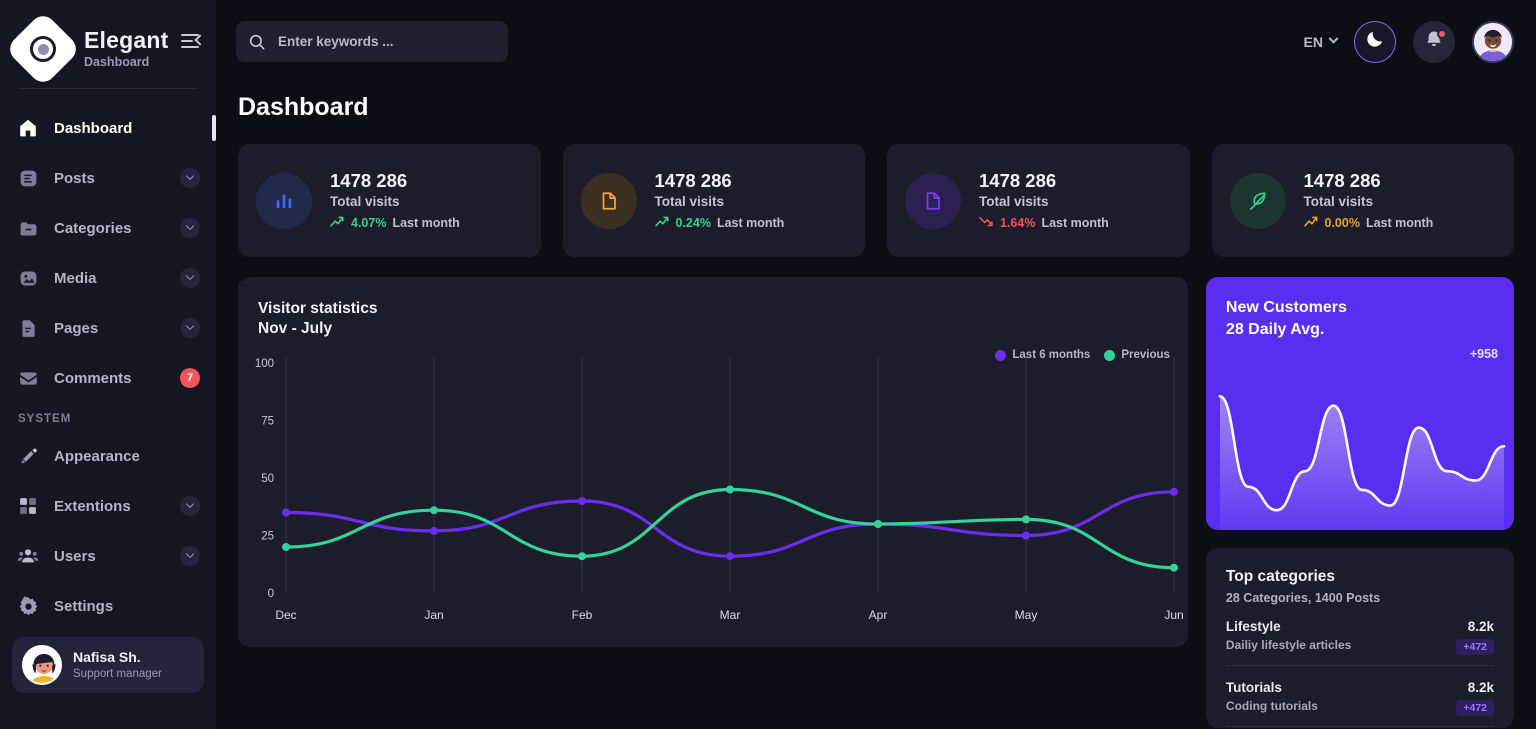 This screenshot has height=729, width=1536. What do you see at coordinates (93, 378) in the screenshot?
I see `sidebar-item-label: Comments` at bounding box center [93, 378].